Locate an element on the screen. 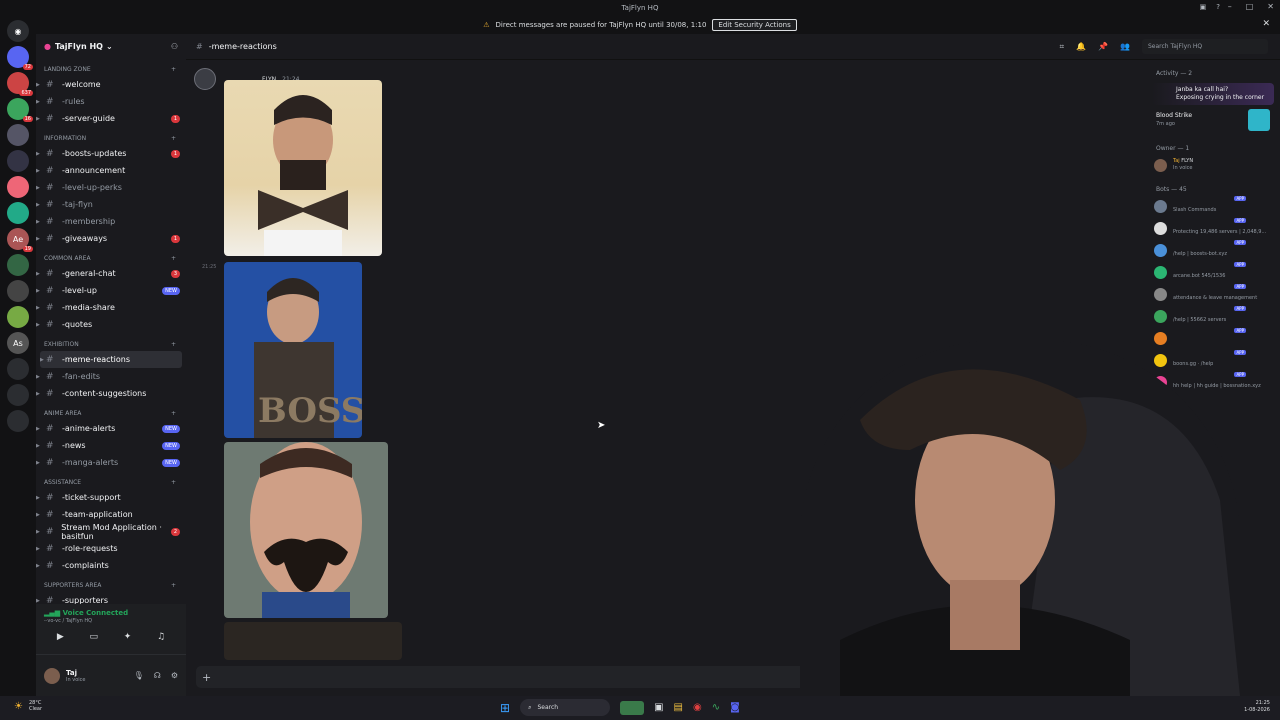 This screenshot has width=1280, height=720. dismiss-banner-icon: ✕ is located at coordinates (1266, 24).